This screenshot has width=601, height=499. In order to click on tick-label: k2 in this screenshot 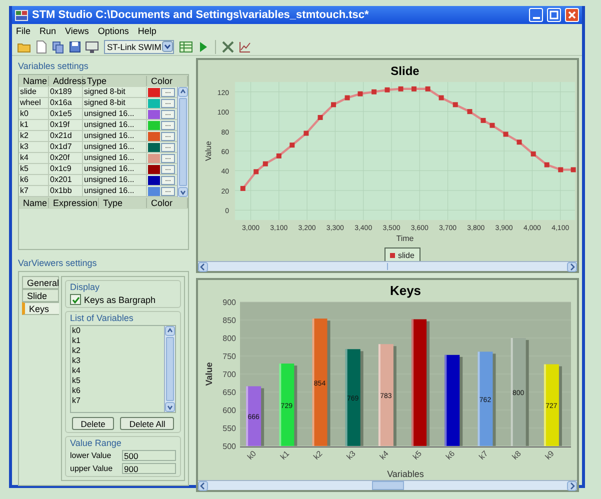, I will do `click(318, 455)`.